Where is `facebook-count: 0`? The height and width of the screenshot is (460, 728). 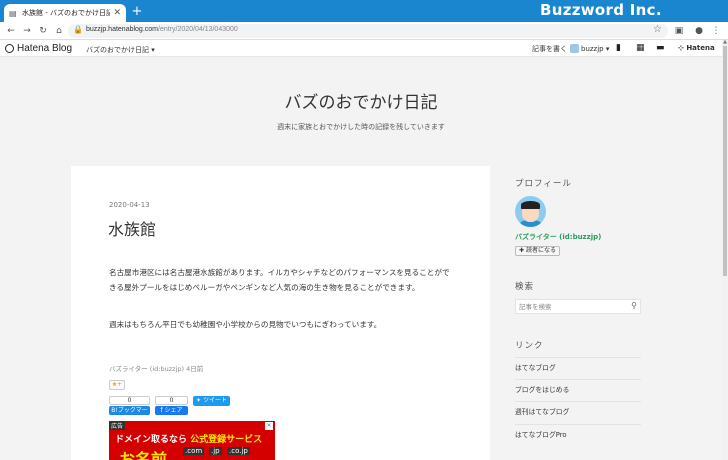 facebook-count: 0 is located at coordinates (171, 400).